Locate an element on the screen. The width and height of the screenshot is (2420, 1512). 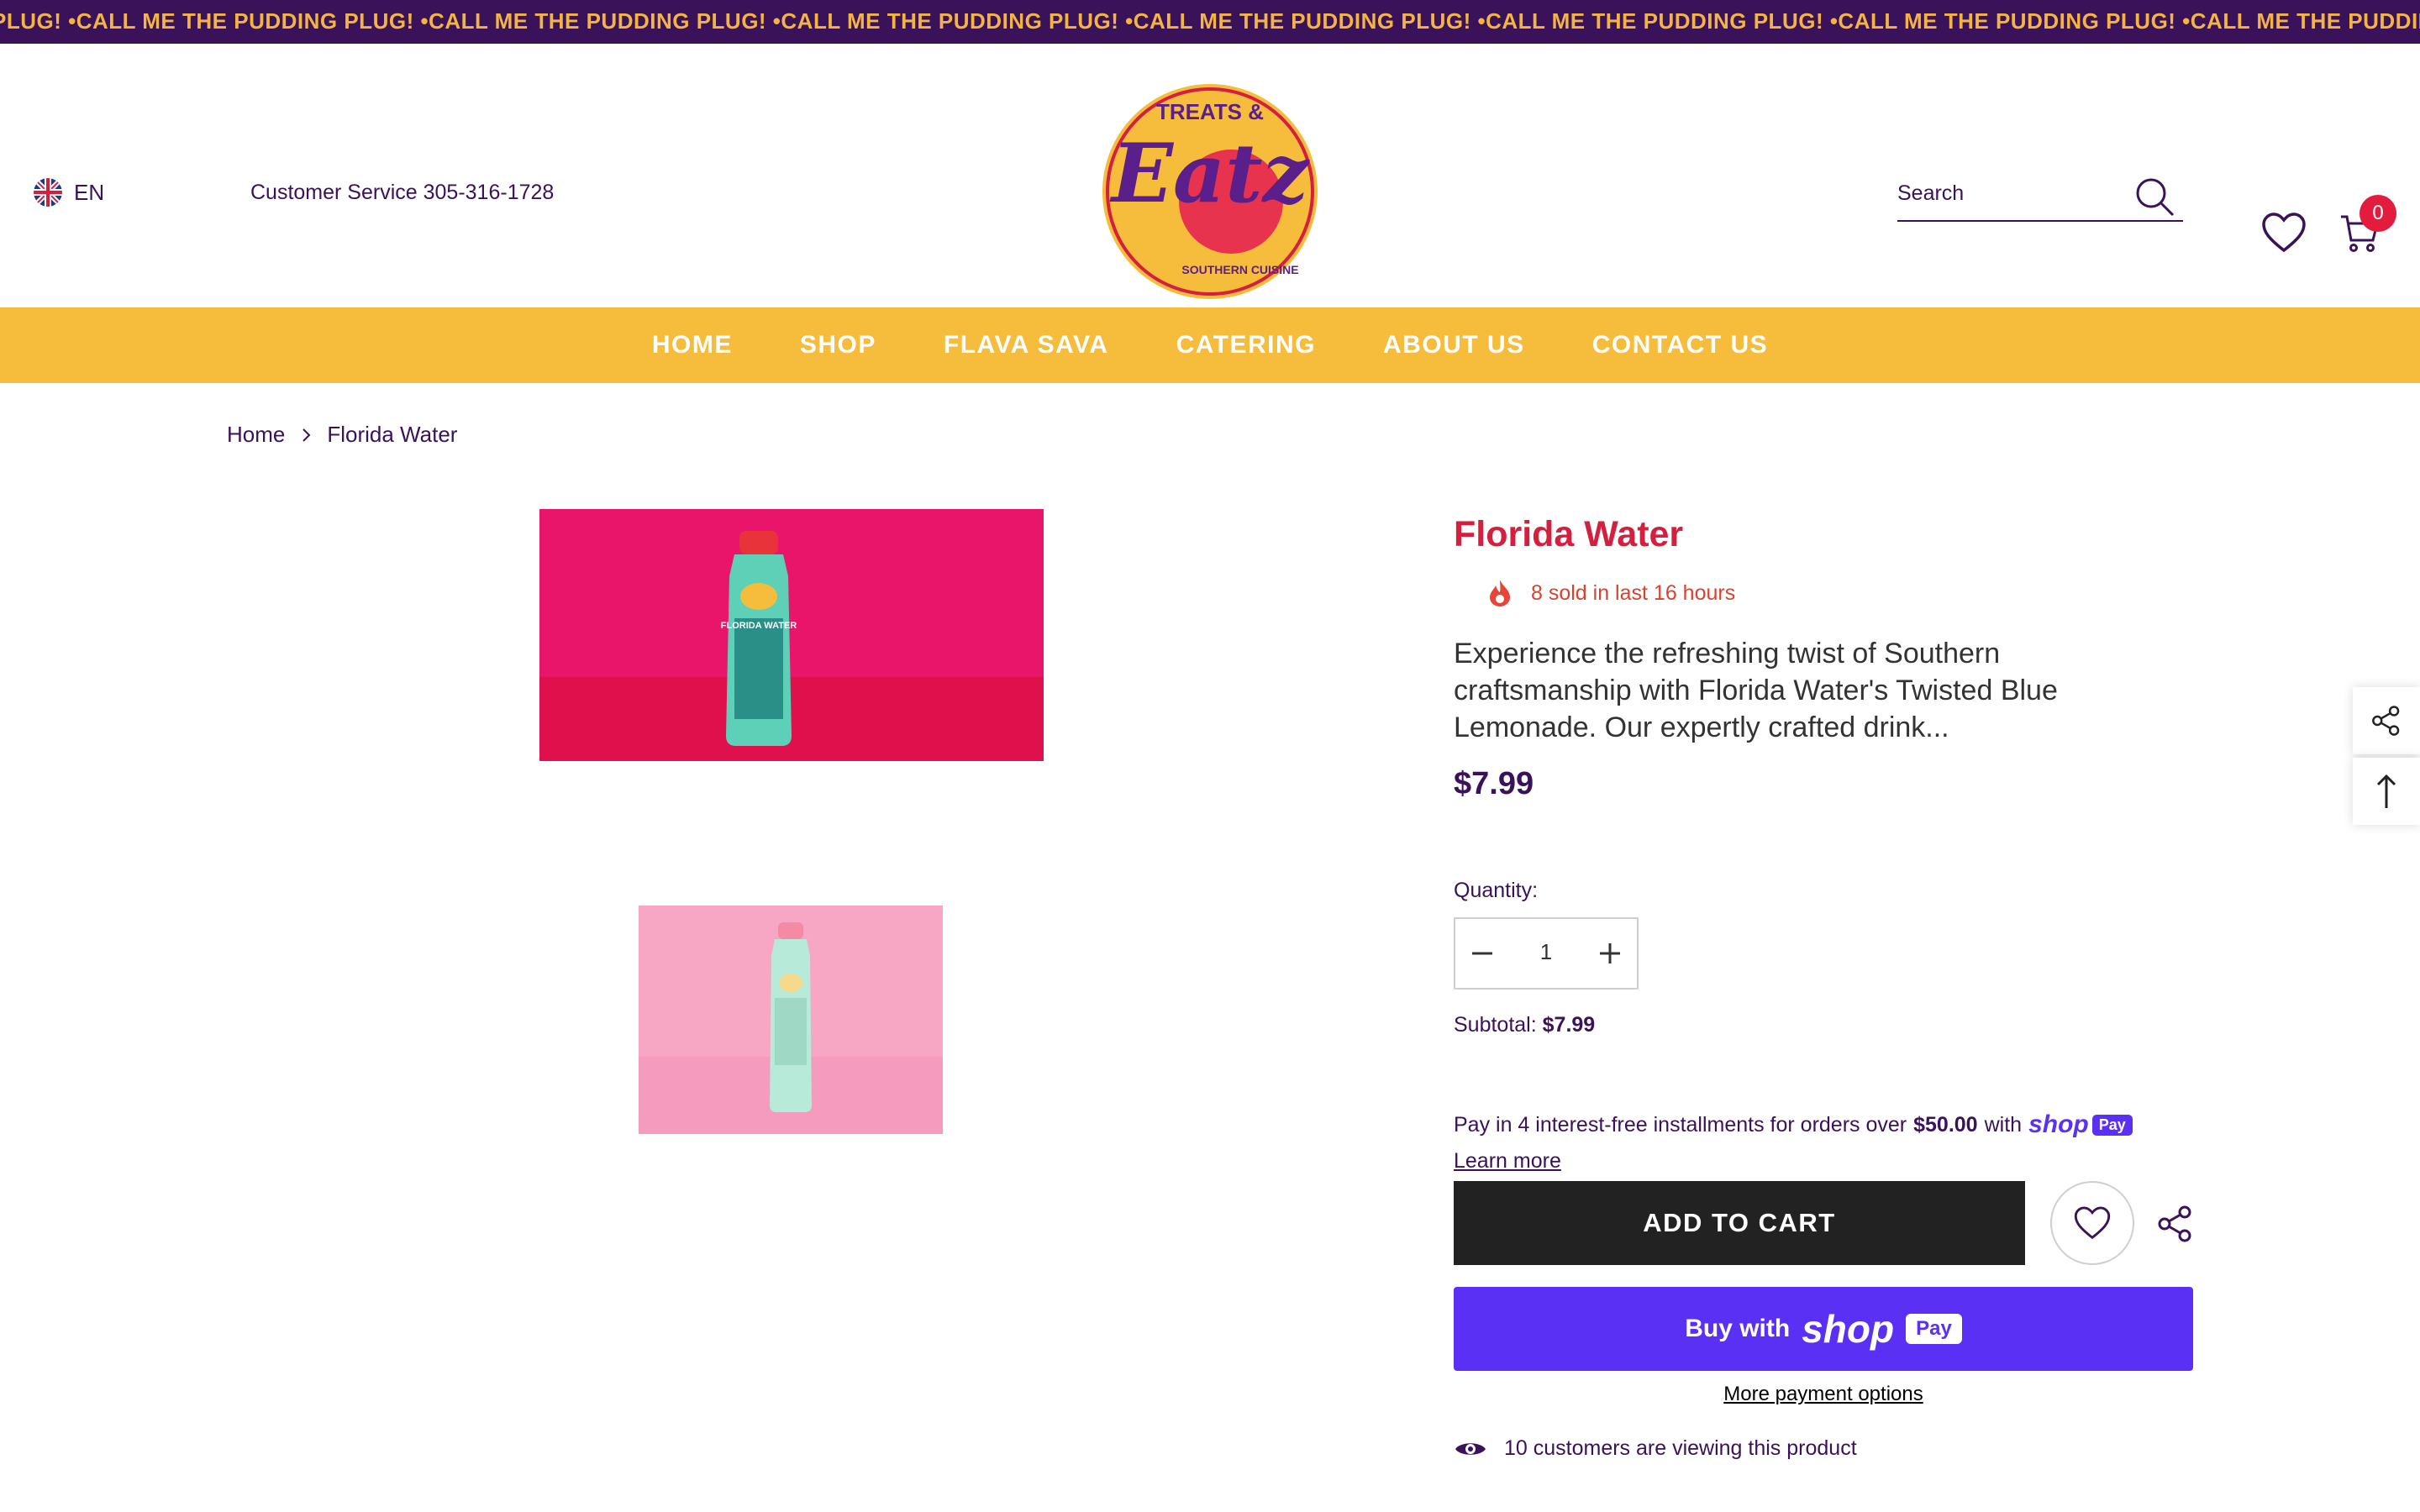
subtotal-value: $7.99 is located at coordinates (1569, 1025).